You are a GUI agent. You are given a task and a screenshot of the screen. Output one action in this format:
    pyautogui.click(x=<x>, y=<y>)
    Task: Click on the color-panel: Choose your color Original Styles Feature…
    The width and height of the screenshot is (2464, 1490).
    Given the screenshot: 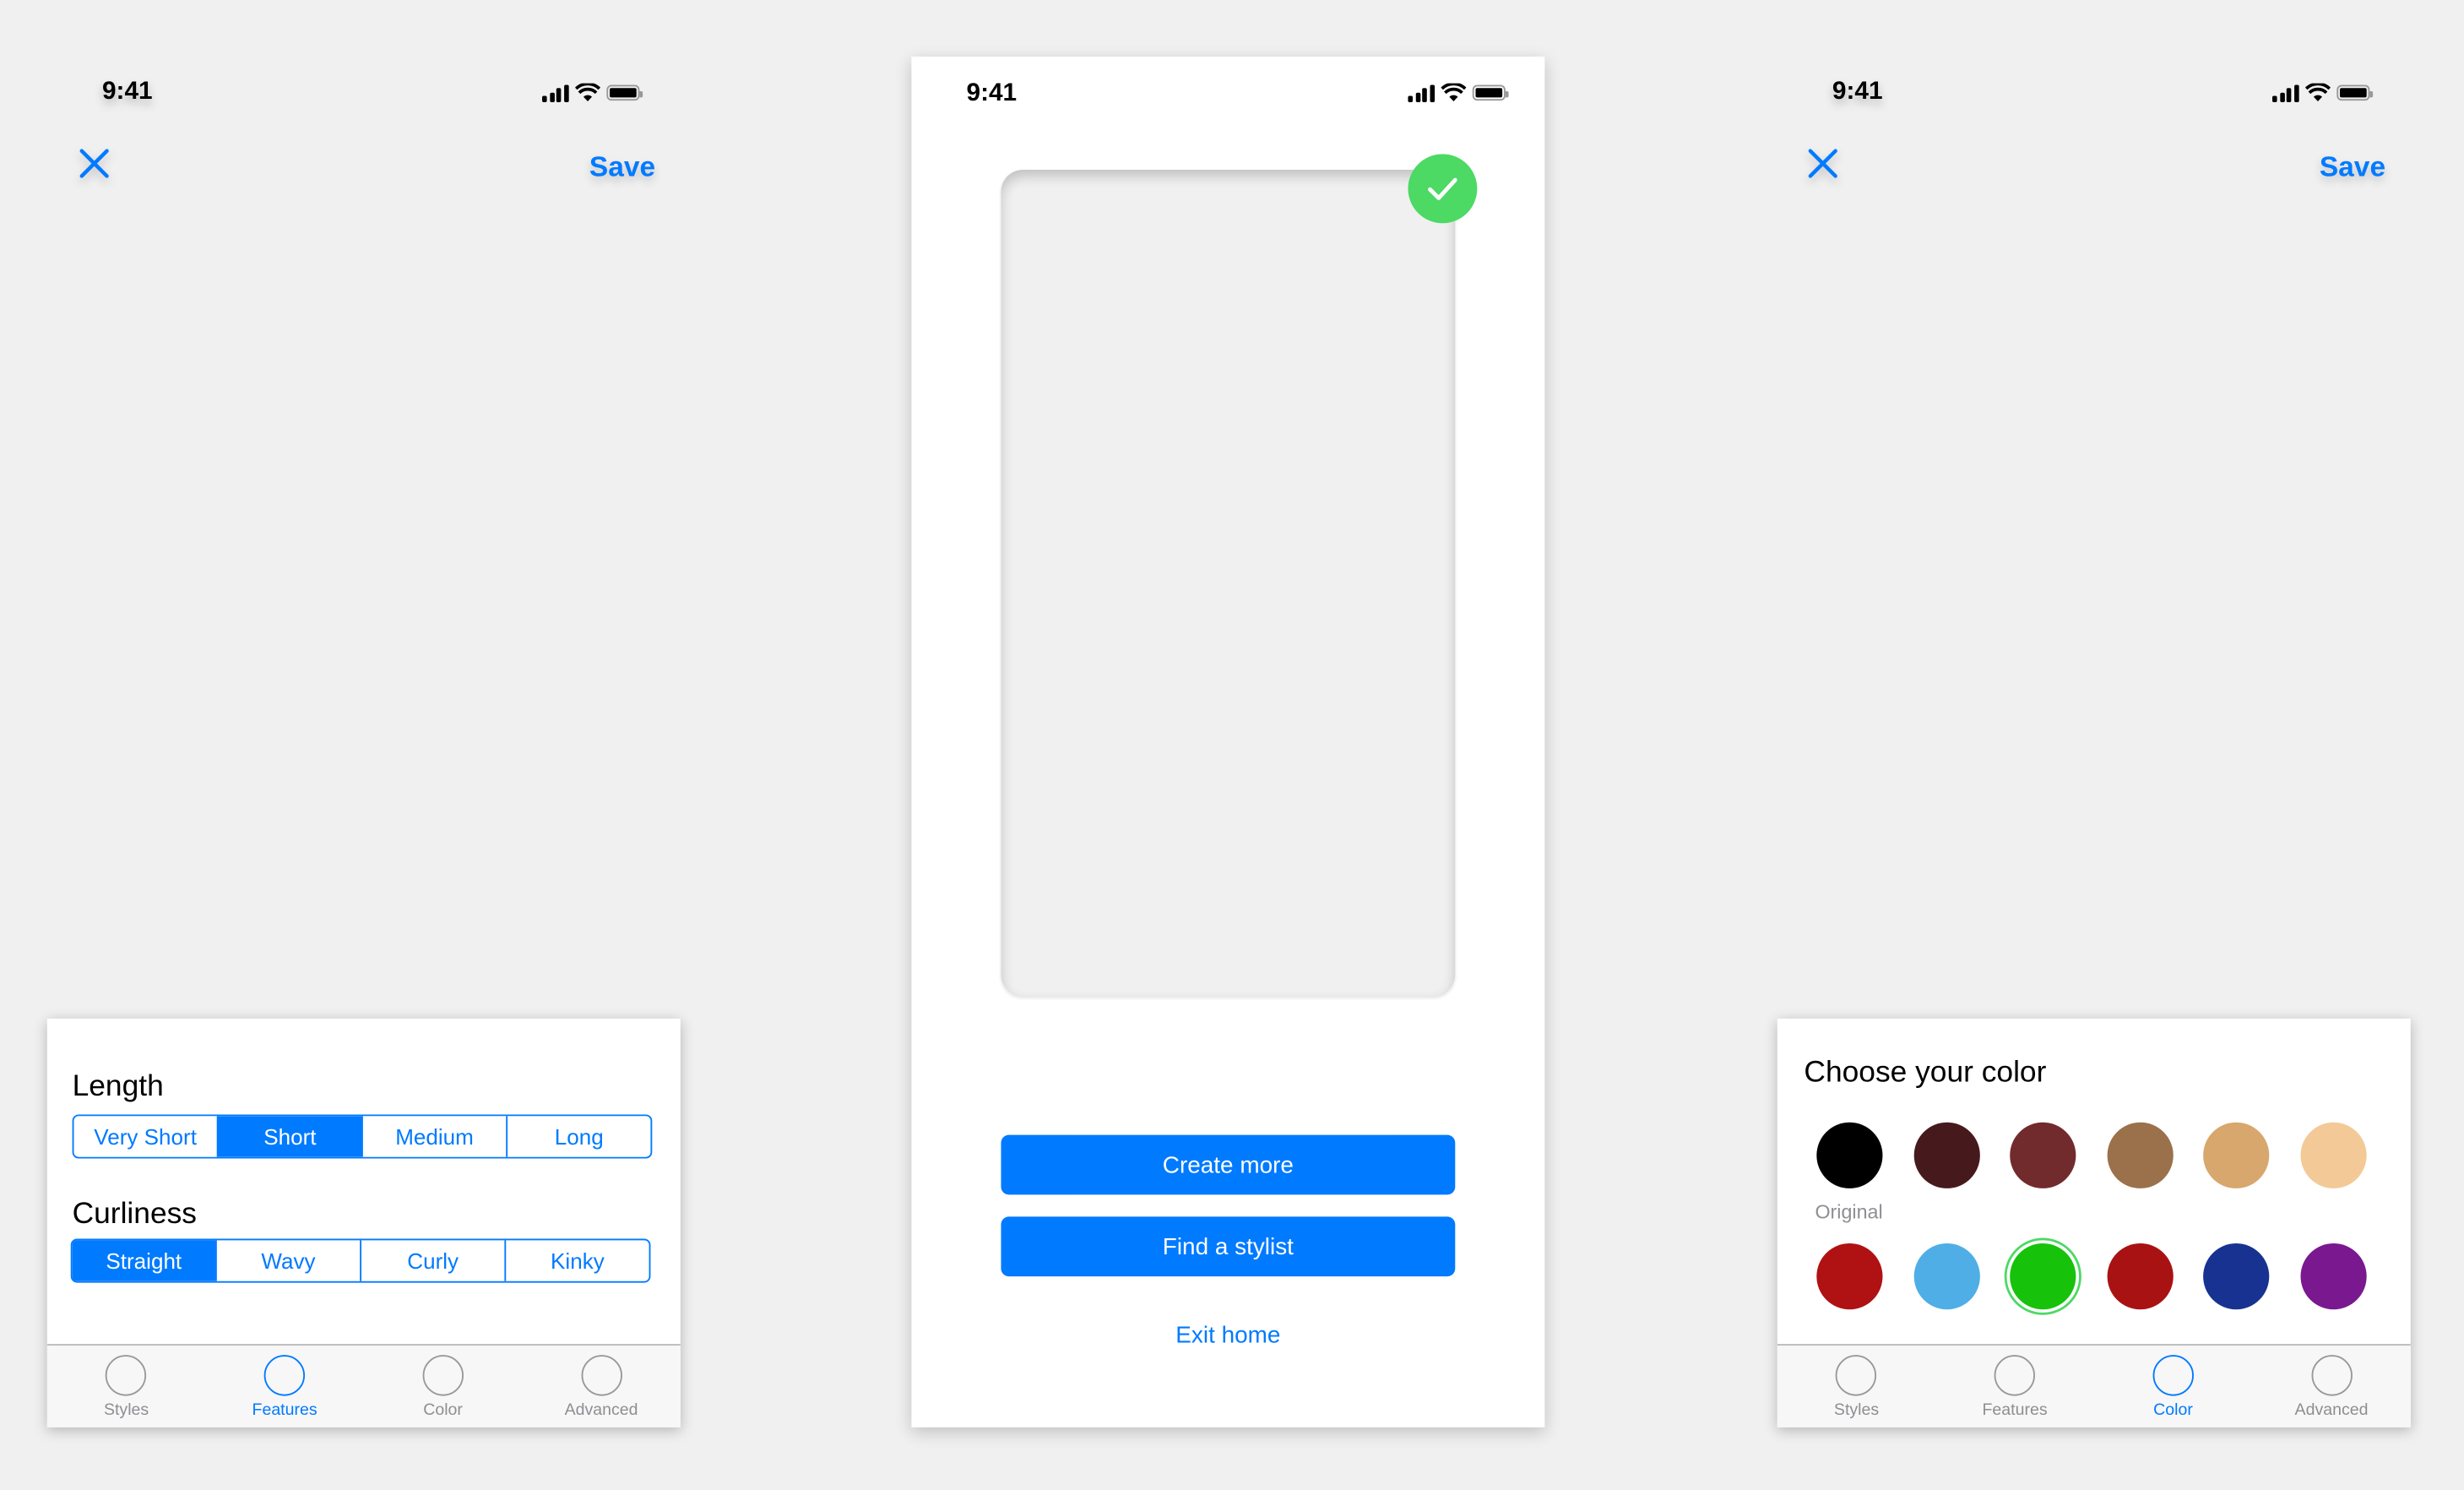 What is the action you would take?
    pyautogui.click(x=2094, y=1222)
    